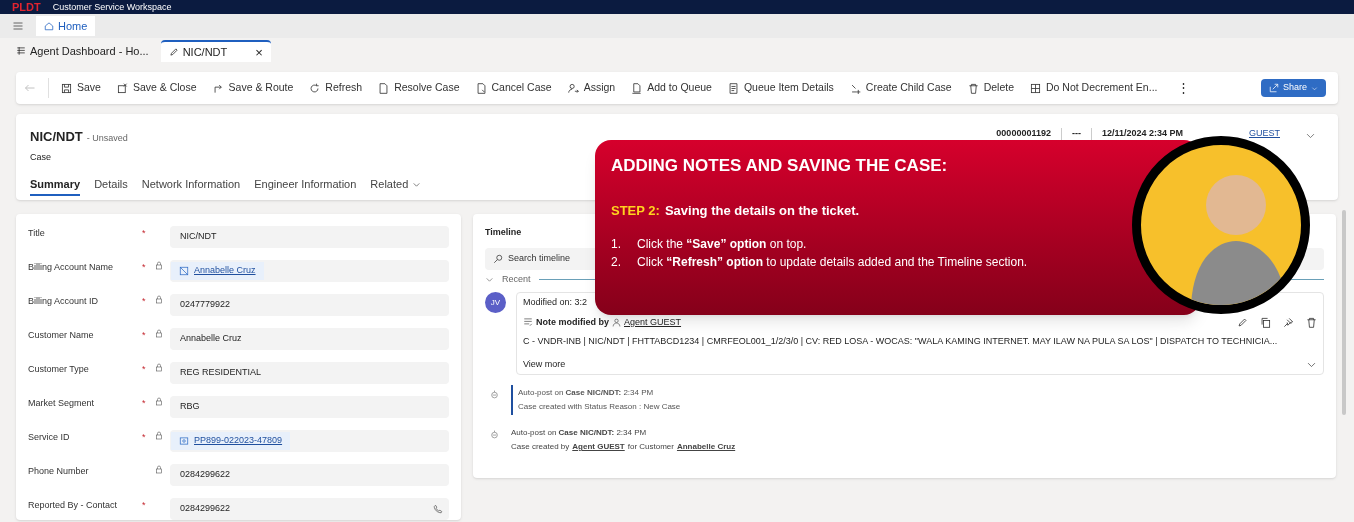  I want to click on field-label: Customer Name, so click(61, 335).